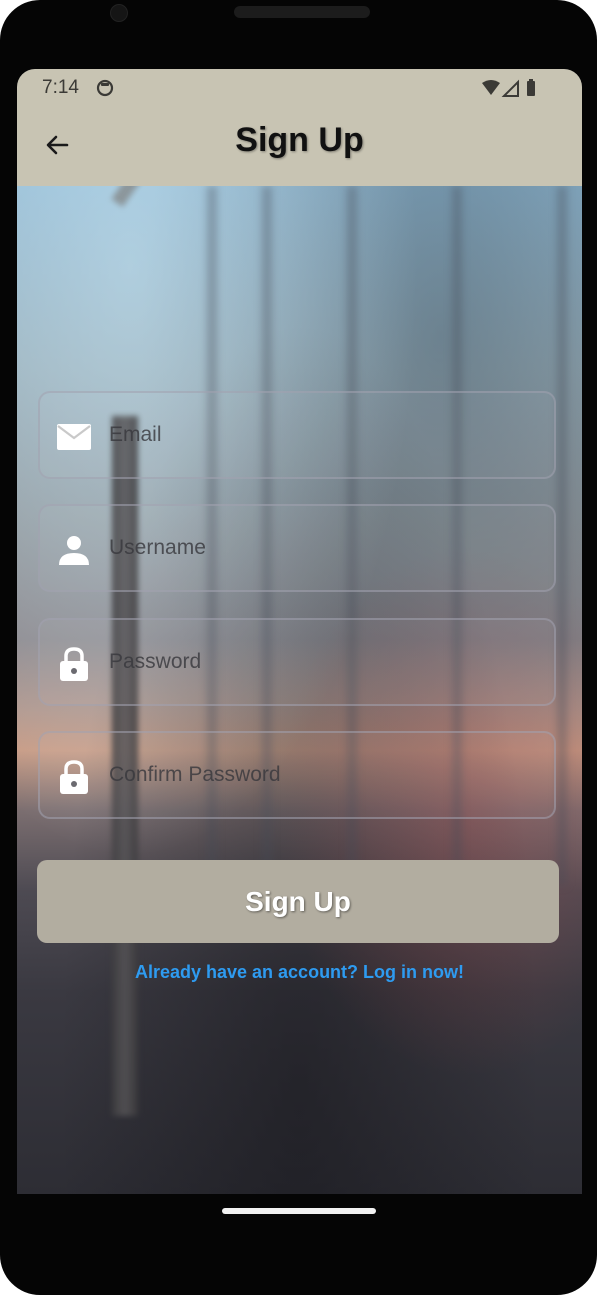 The image size is (597, 1295). What do you see at coordinates (491, 87) in the screenshot?
I see `wifi-icon` at bounding box center [491, 87].